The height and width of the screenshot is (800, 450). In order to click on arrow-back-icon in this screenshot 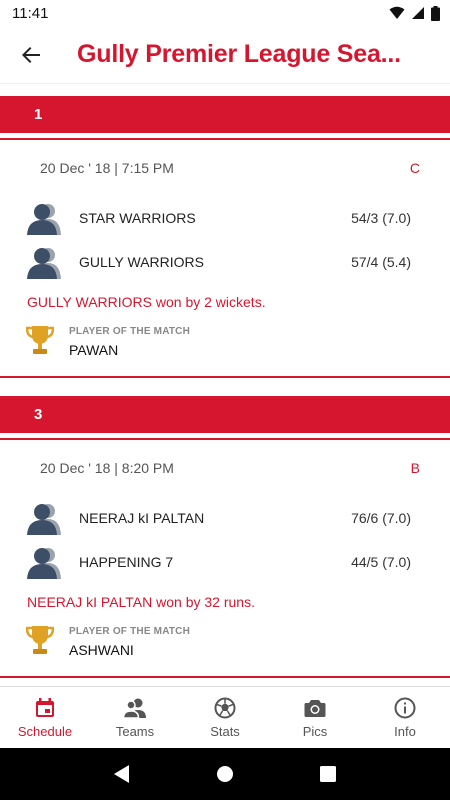, I will do `click(31, 54)`.